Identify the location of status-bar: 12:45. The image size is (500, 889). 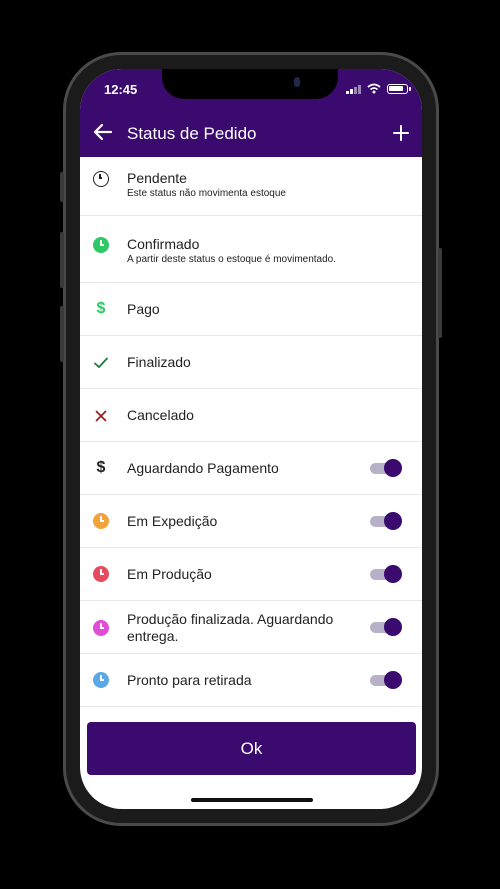
(251, 90).